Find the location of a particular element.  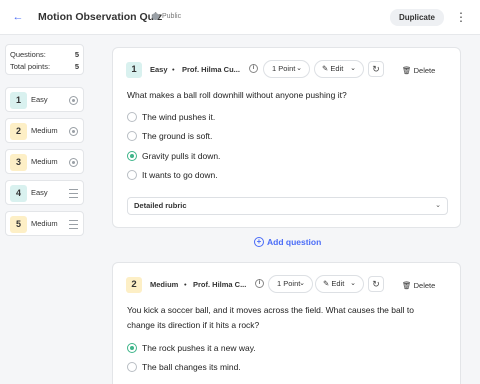

question-number: 2 is located at coordinates (18, 131).